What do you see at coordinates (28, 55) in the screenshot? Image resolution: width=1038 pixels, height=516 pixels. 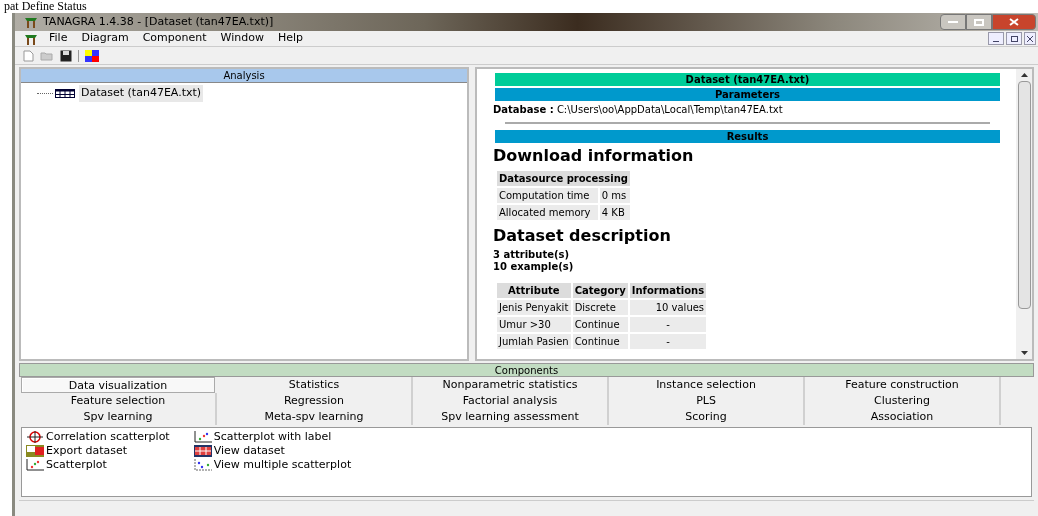 I see `new-file-icon` at bounding box center [28, 55].